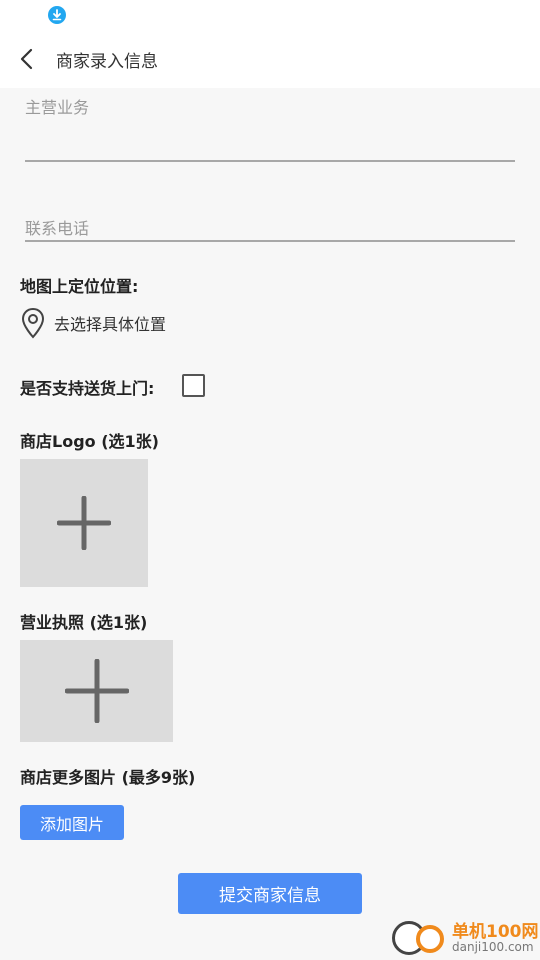 Image resolution: width=540 pixels, height=960 pixels. What do you see at coordinates (72, 822) in the screenshot?
I see `add-image-button: 添加图片` at bounding box center [72, 822].